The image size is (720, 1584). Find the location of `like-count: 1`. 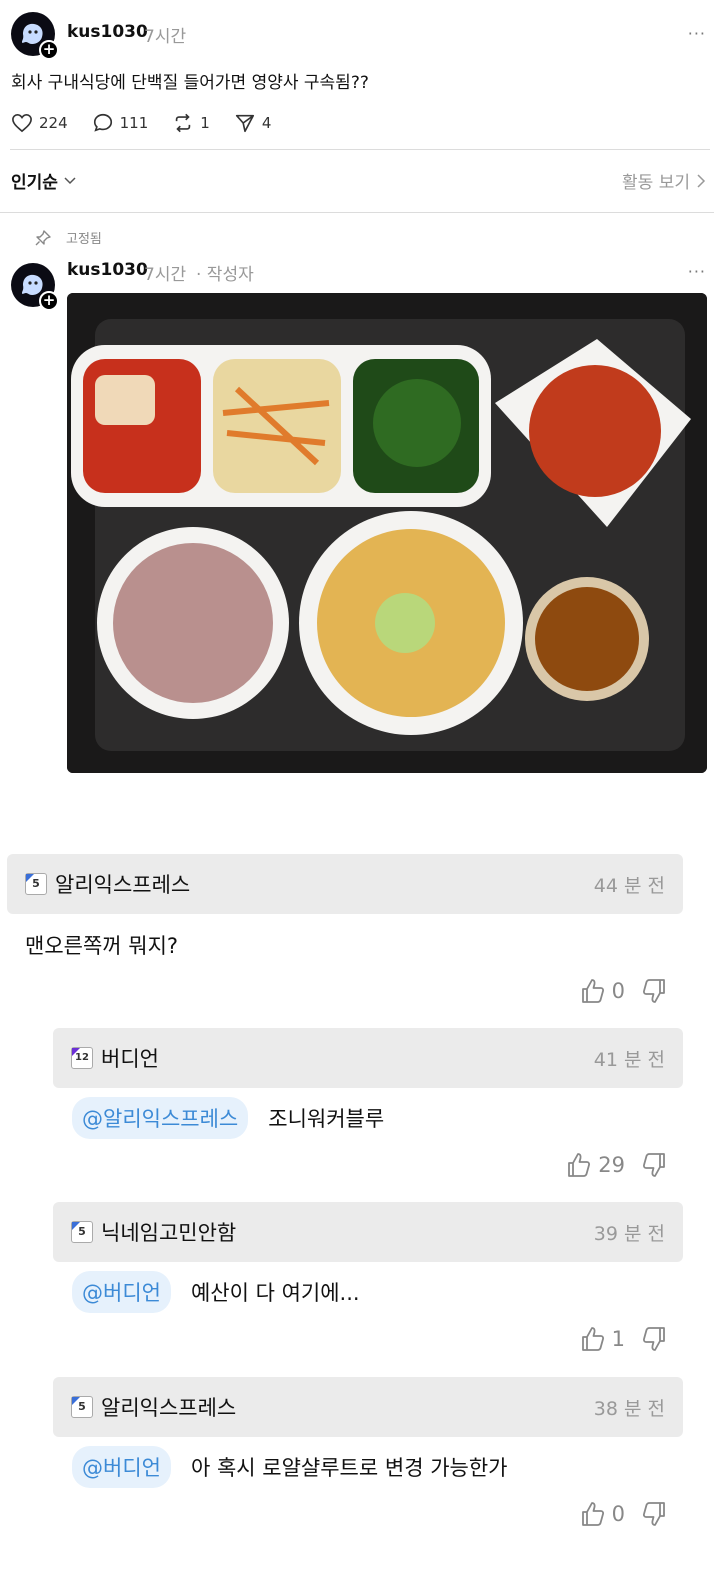

like-count: 1 is located at coordinates (618, 1339).